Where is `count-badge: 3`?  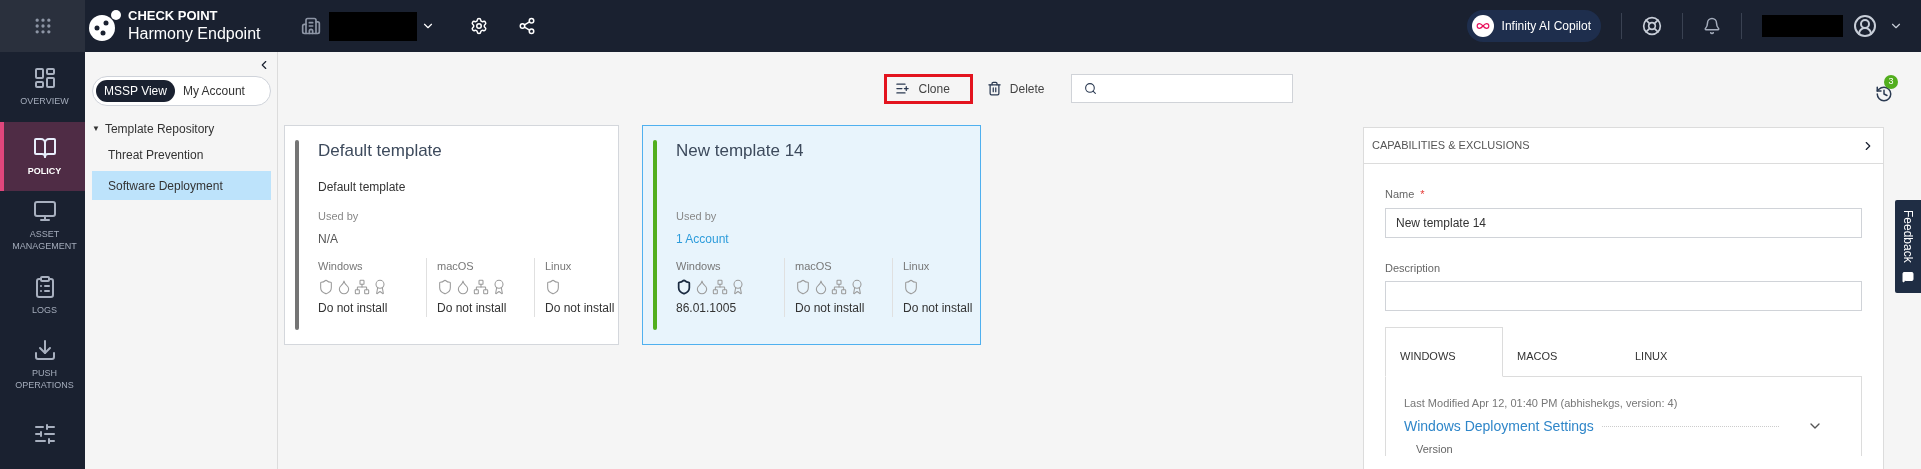 count-badge: 3 is located at coordinates (1891, 81).